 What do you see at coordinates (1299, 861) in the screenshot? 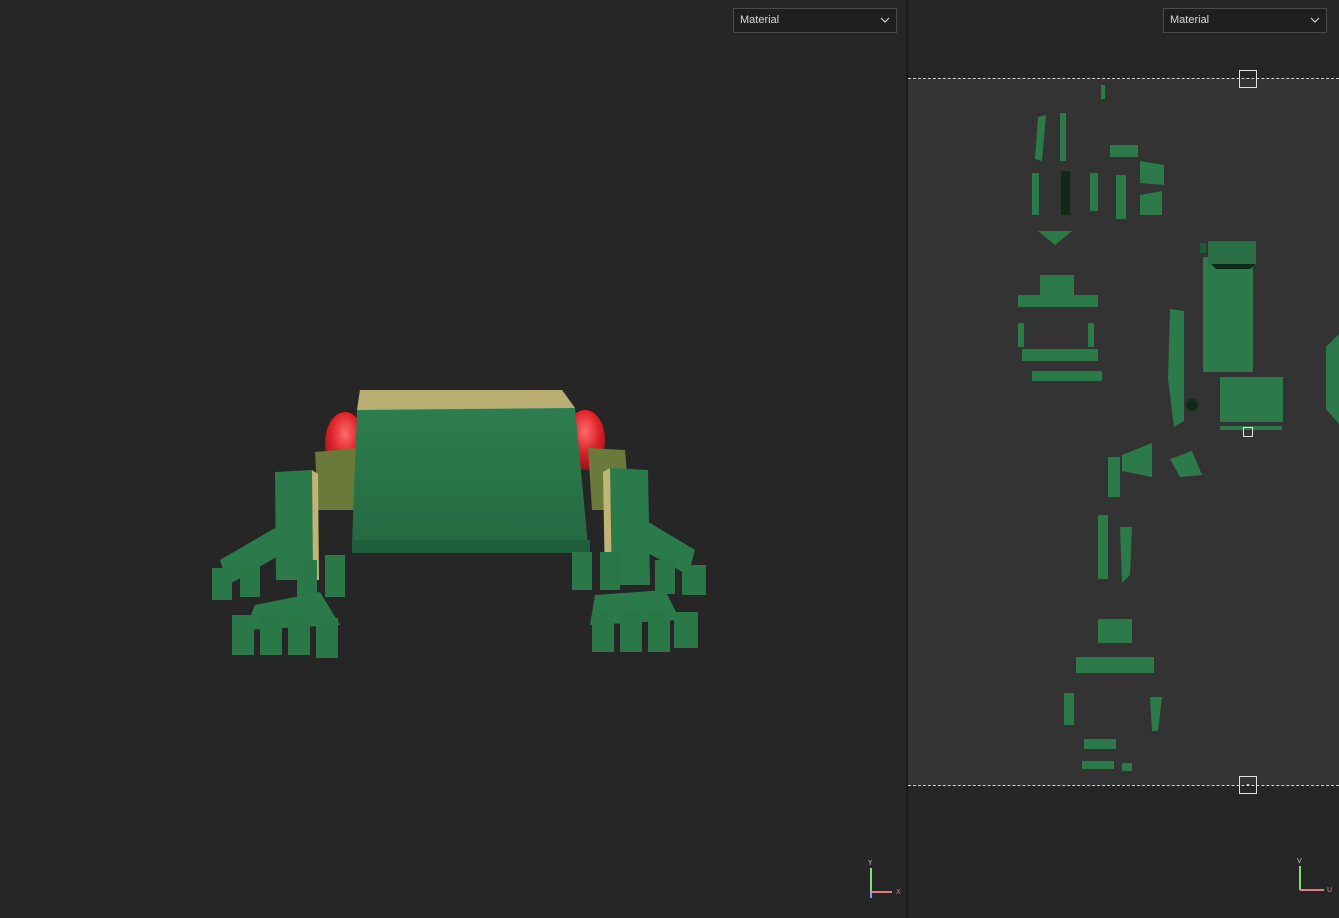
I see `axis-v-label: V` at bounding box center [1299, 861].